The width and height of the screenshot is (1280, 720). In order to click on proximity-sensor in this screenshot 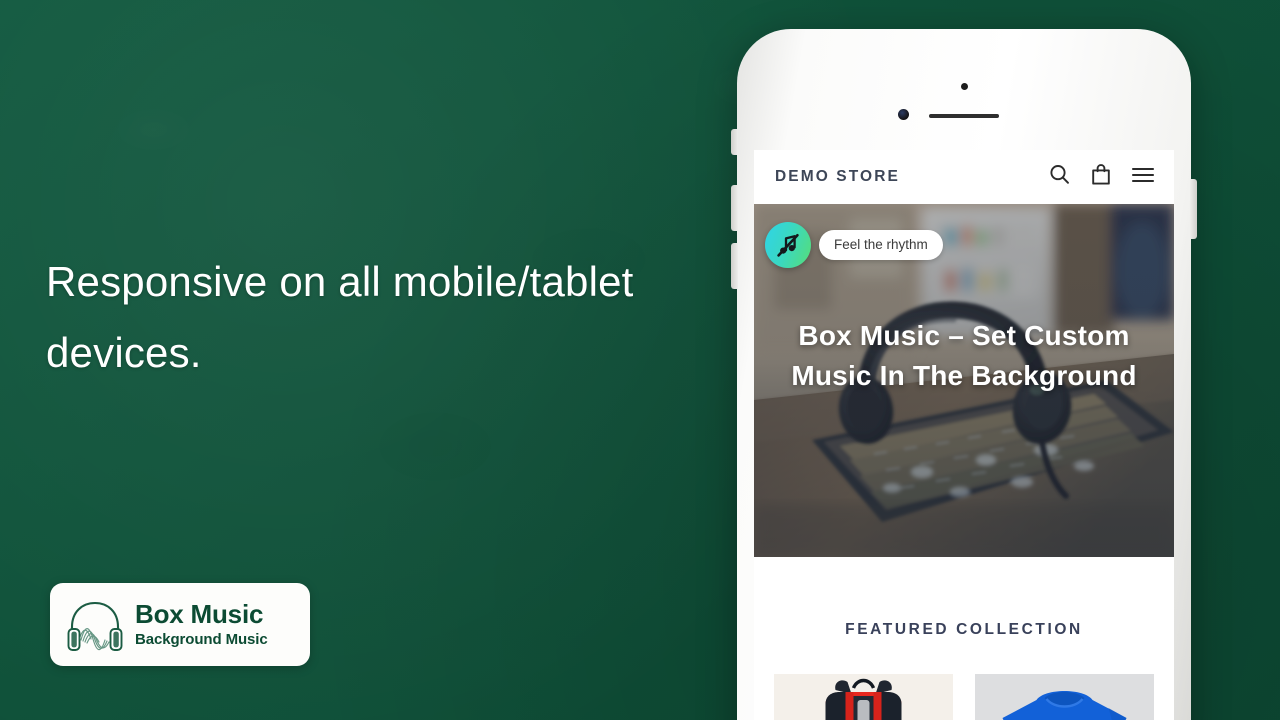, I will do `click(964, 86)`.